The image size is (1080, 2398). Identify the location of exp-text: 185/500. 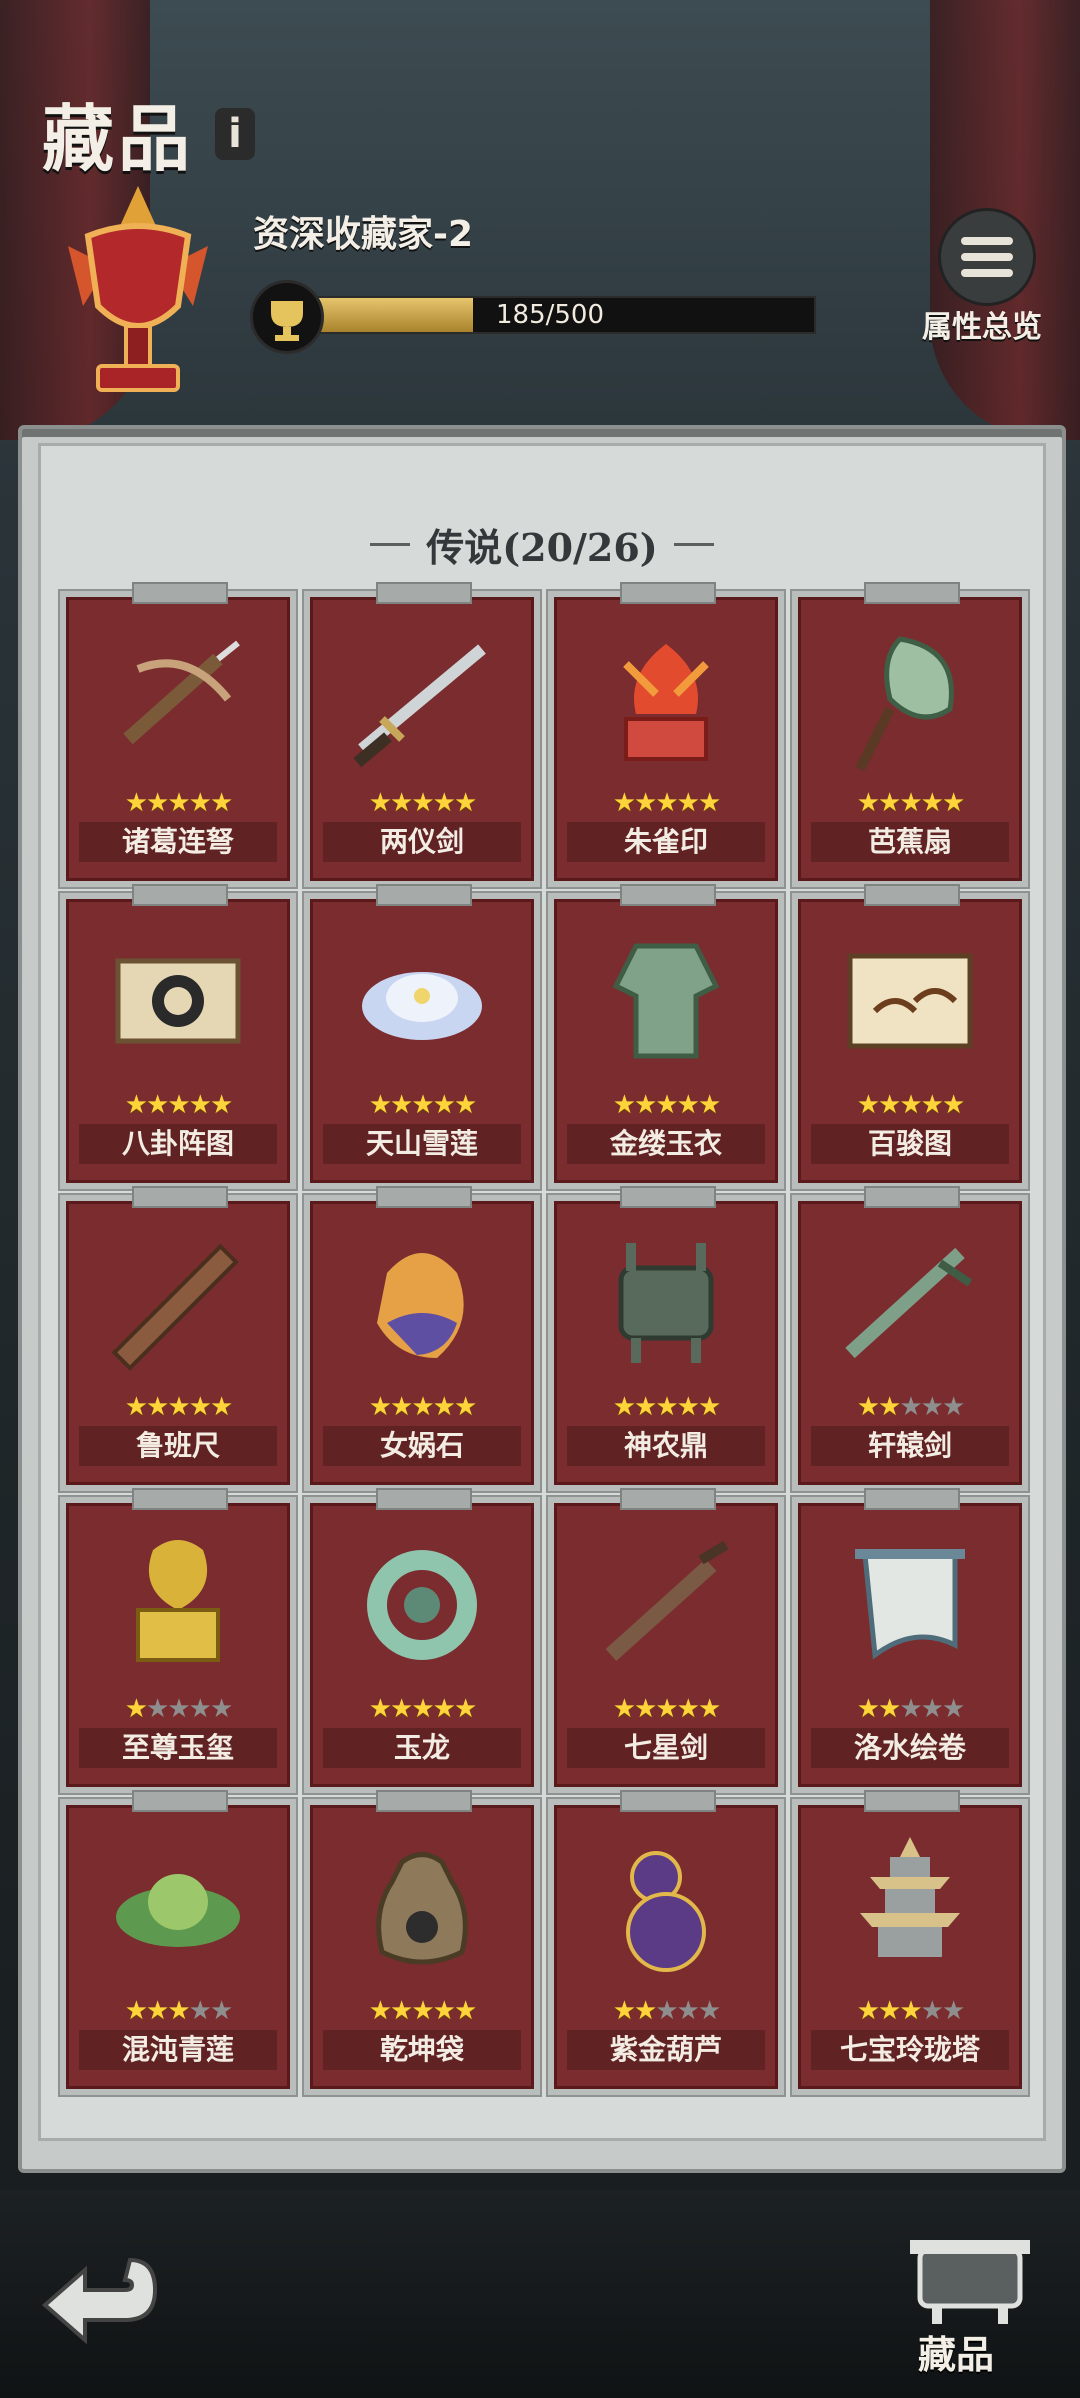
(550, 315).